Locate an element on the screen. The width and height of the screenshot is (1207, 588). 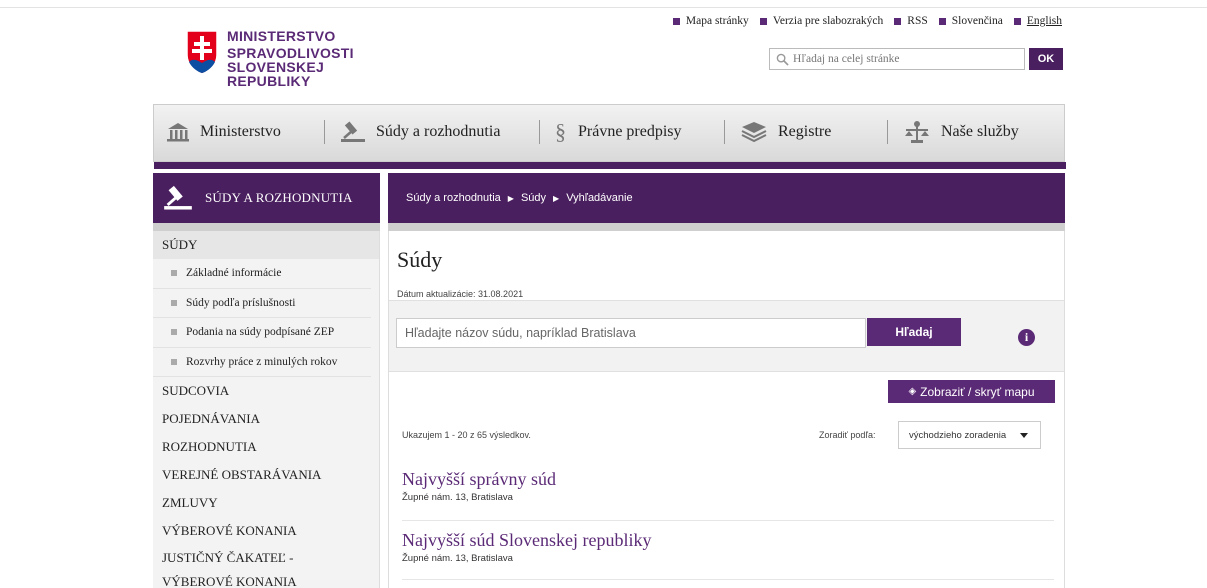
site-search-placeholder: Hľadaj na celej stránke is located at coordinates (846, 59).